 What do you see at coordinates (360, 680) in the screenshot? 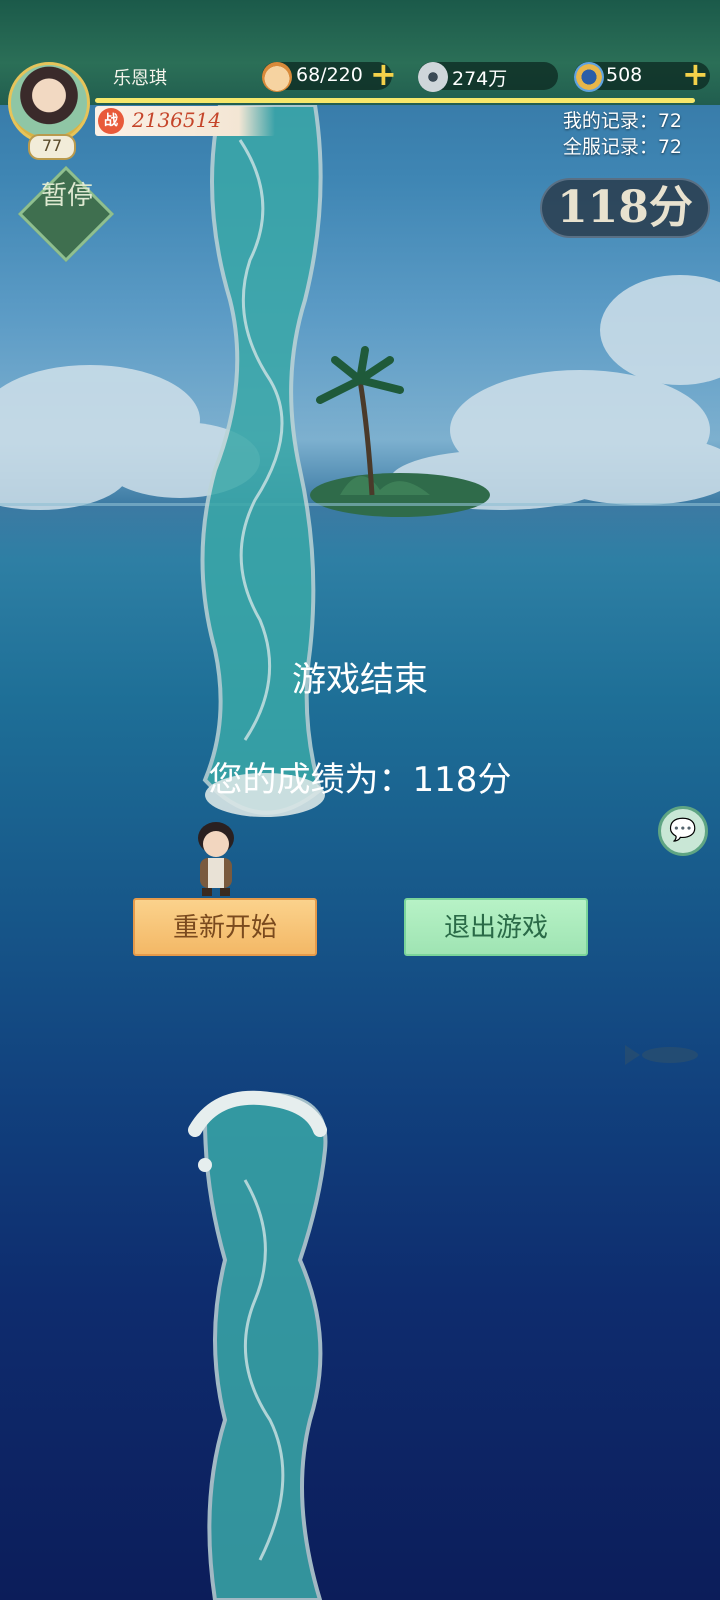
I see `game-over-title: 游戏结束` at bounding box center [360, 680].